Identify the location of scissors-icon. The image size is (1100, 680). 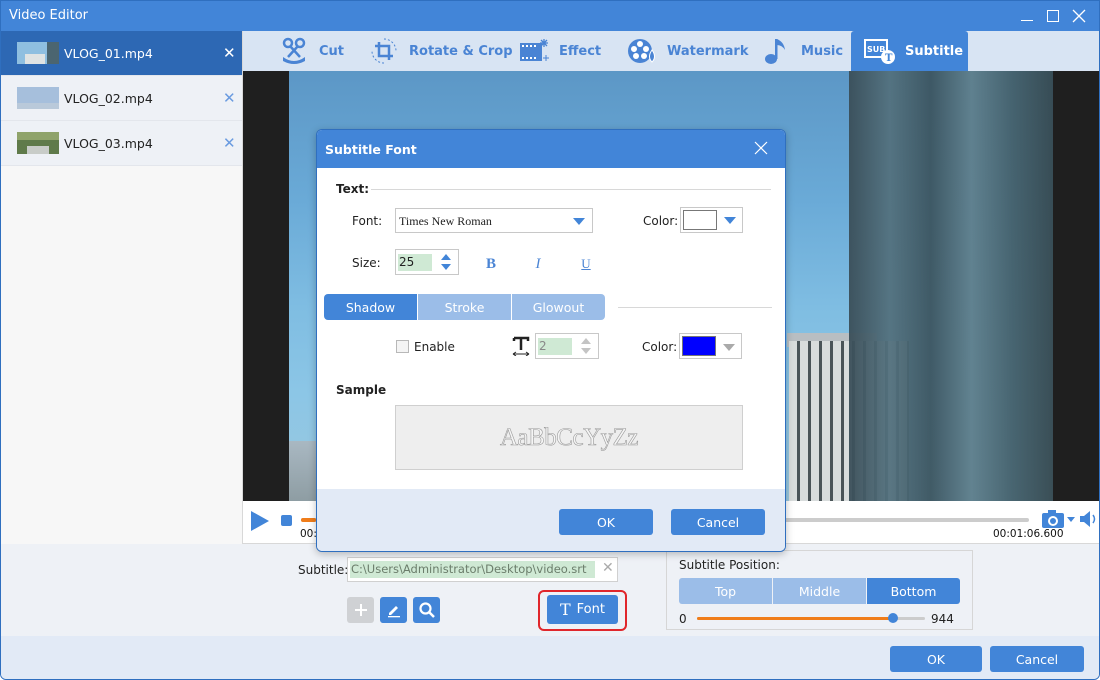
(294, 51).